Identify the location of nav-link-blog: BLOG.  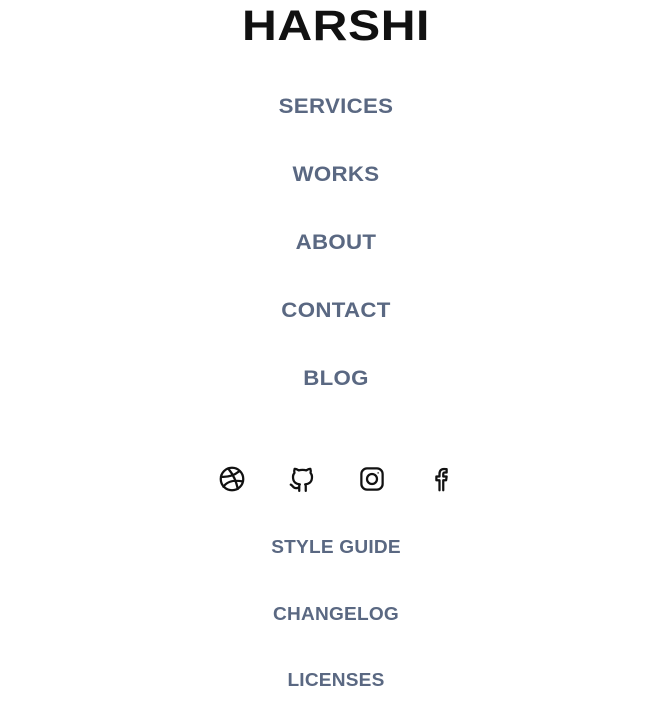
(336, 379).